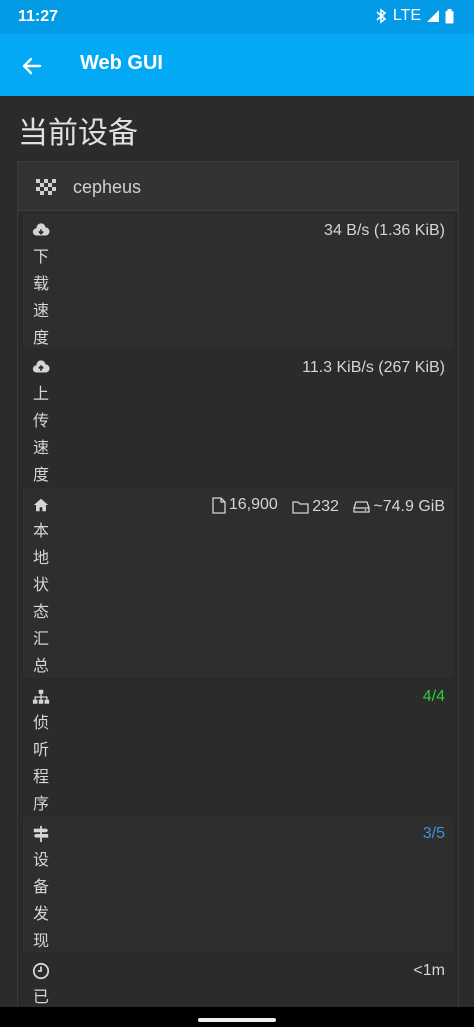 Image resolution: width=474 pixels, height=1027 pixels. Describe the element at coordinates (237, 1017) in the screenshot. I see `navigation-bar` at that location.